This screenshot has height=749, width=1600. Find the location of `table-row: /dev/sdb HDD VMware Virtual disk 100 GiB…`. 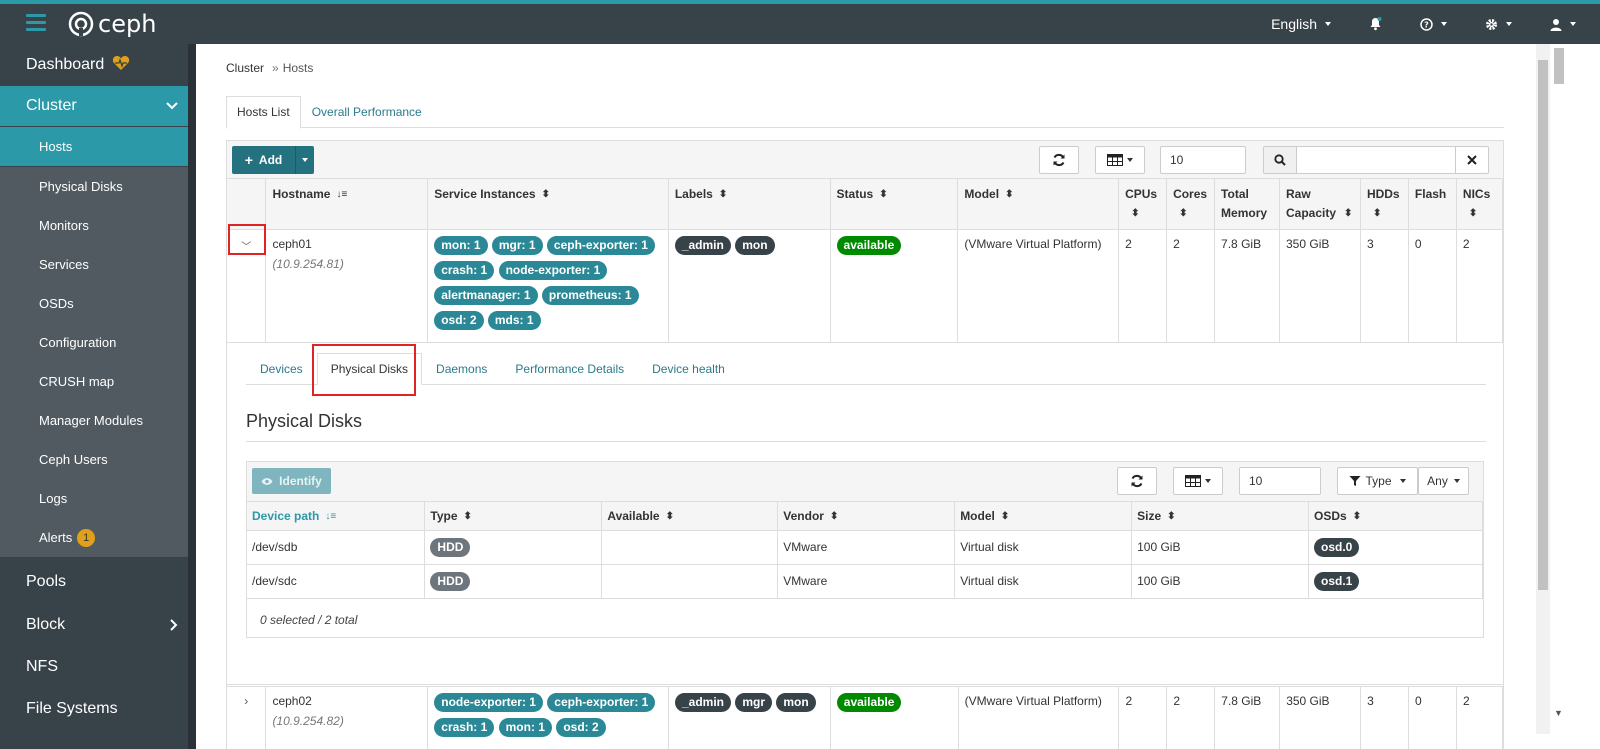

table-row: /dev/sdb HDD VMware Virtual disk 100 GiB… is located at coordinates (865, 547).